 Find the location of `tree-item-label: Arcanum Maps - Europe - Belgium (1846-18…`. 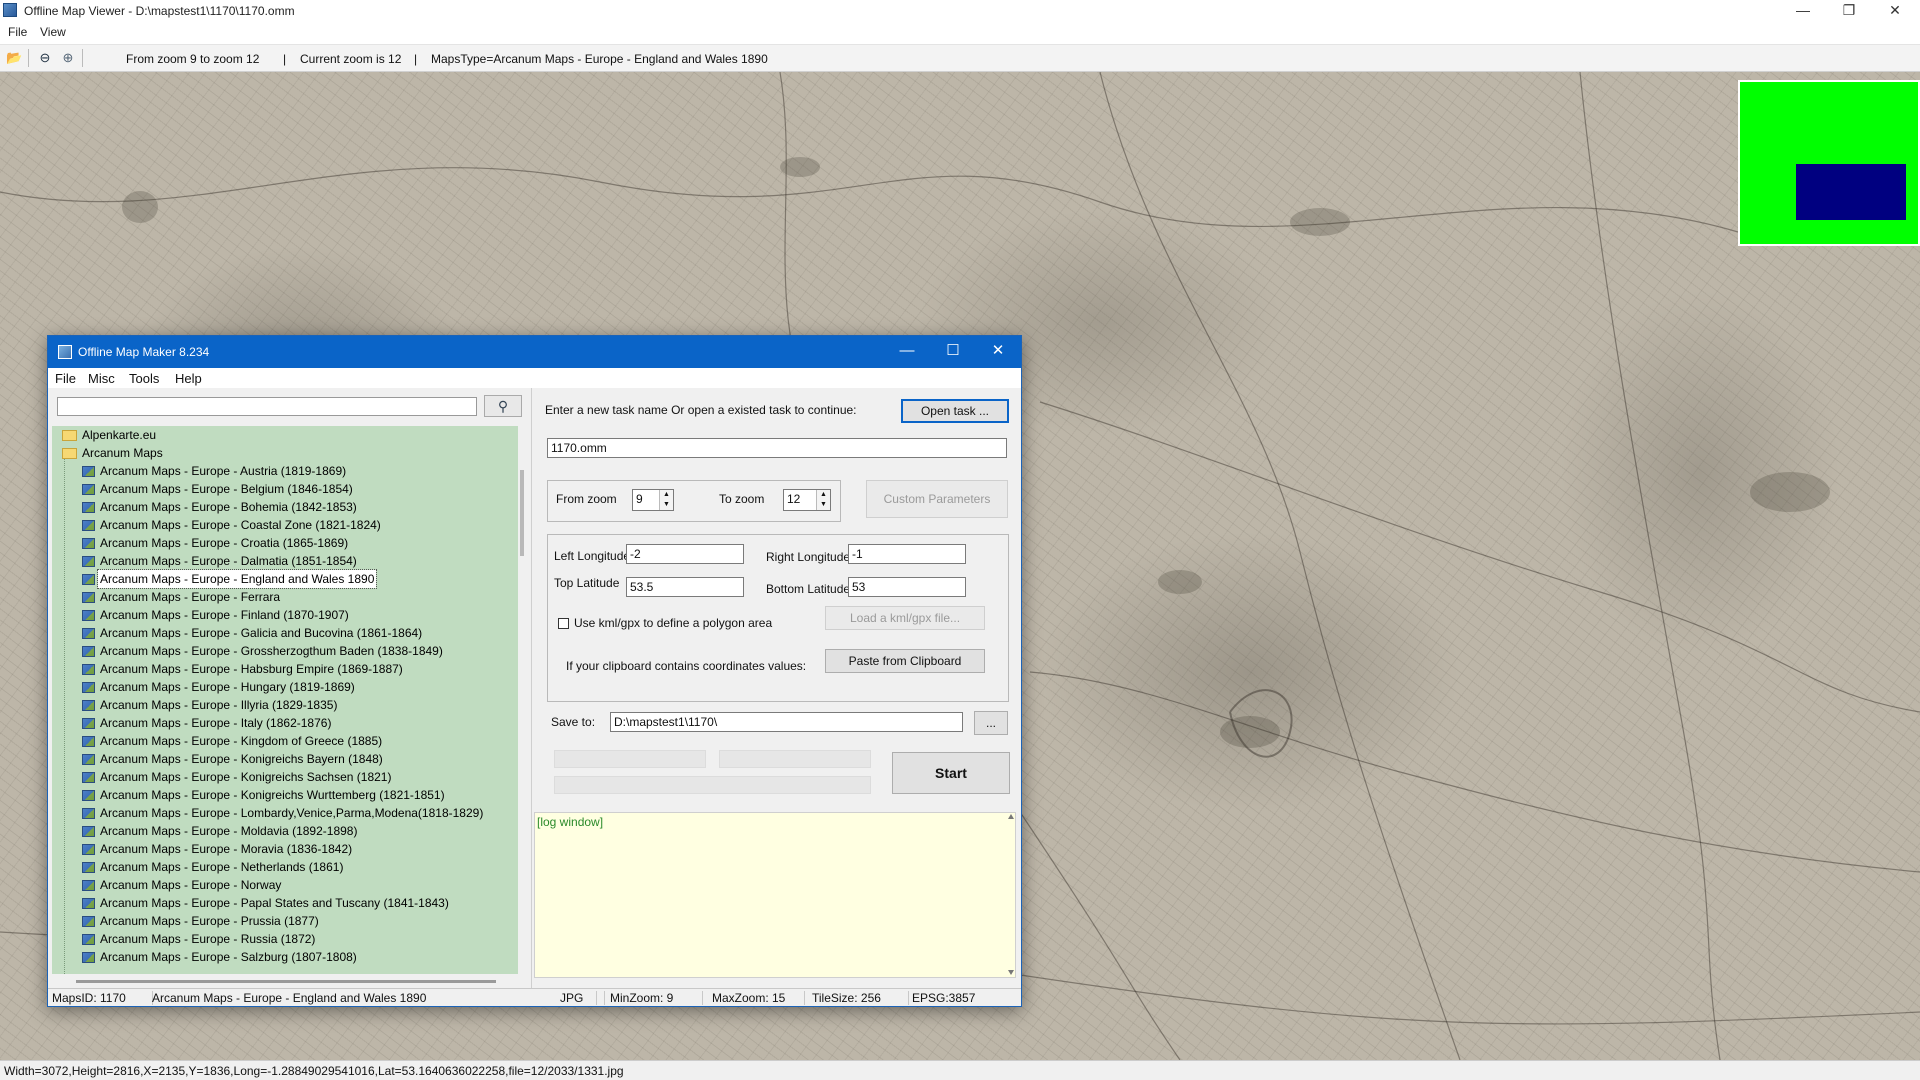

tree-item-label: Arcanum Maps - Europe - Belgium (1846-18… is located at coordinates (226, 489).